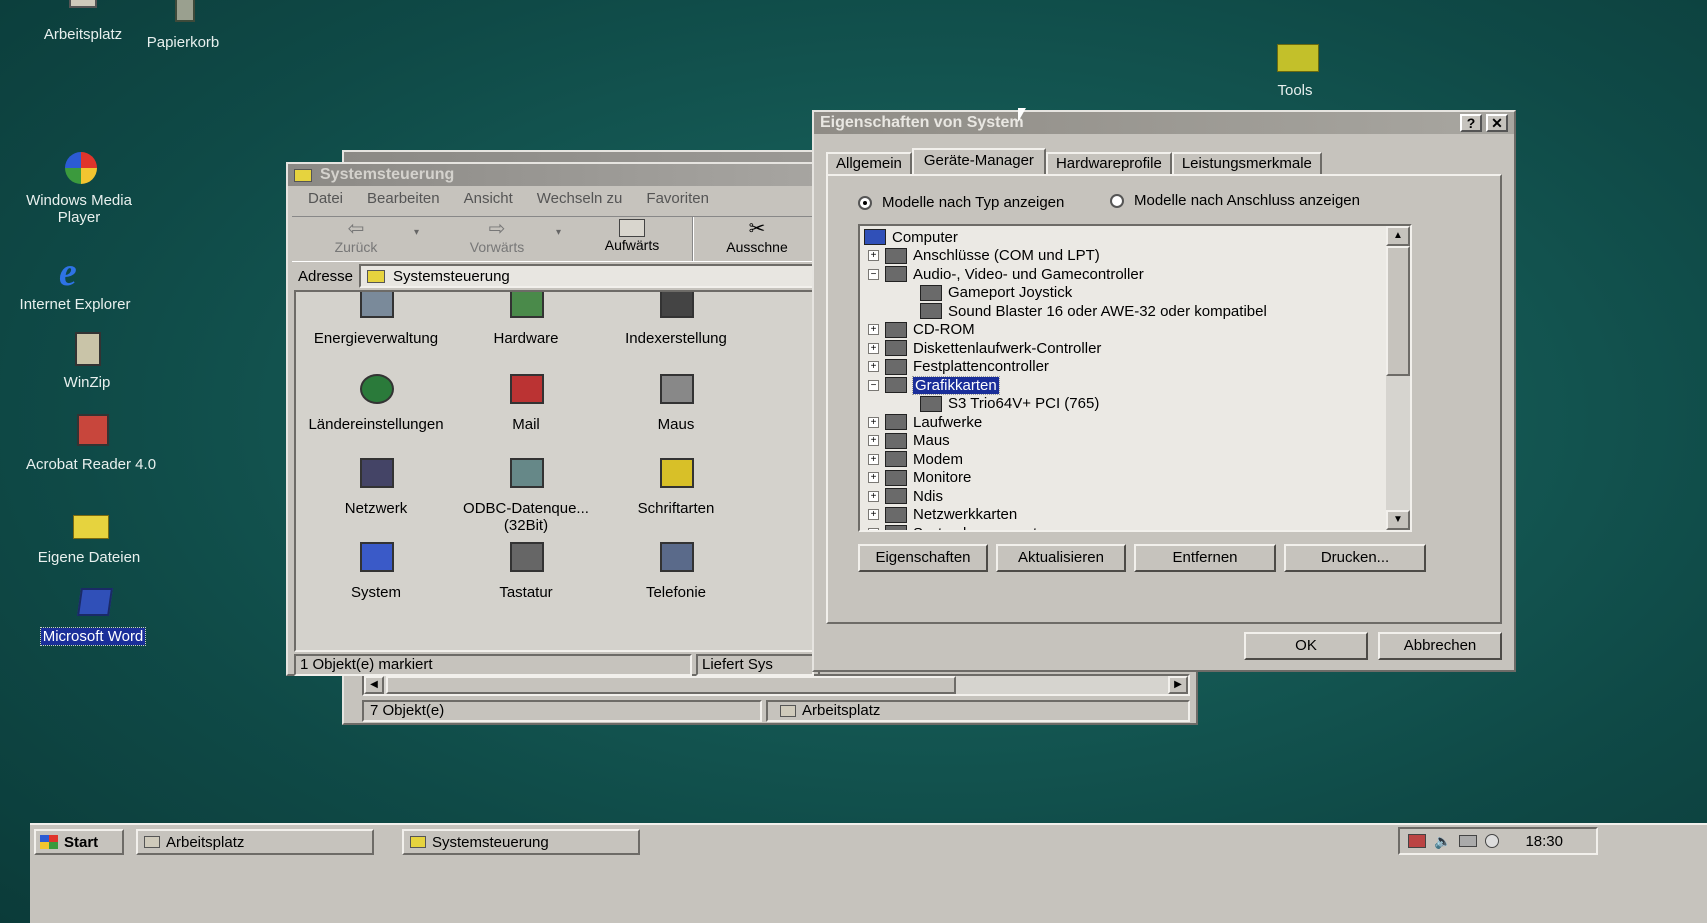  Describe the element at coordinates (921, 330) in the screenshot. I see `tree-node: + CD-ROM` at that location.